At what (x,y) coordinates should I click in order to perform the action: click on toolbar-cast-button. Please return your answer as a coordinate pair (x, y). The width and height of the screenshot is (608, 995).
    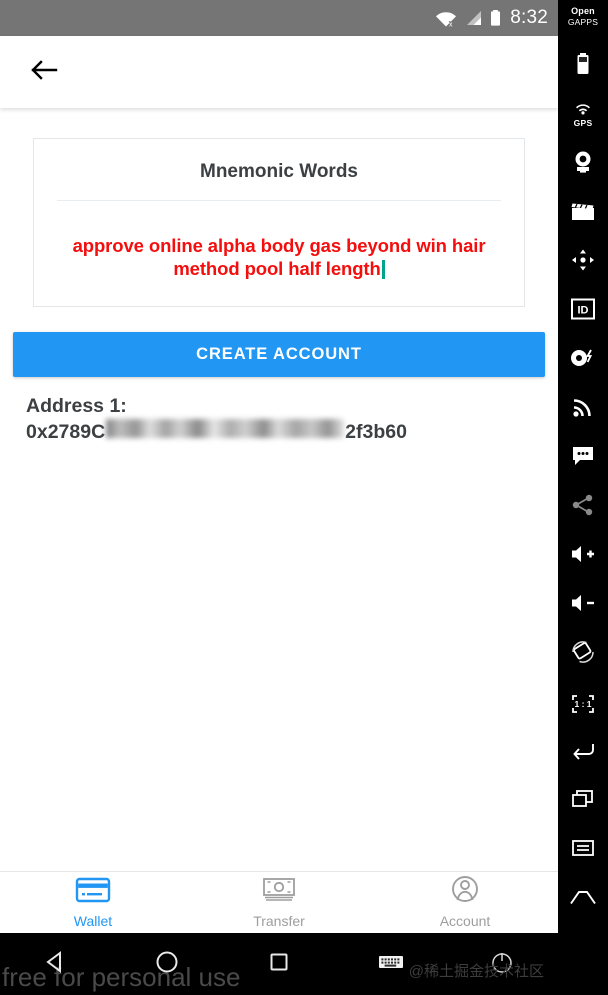
    Looking at the image, I should click on (583, 409).